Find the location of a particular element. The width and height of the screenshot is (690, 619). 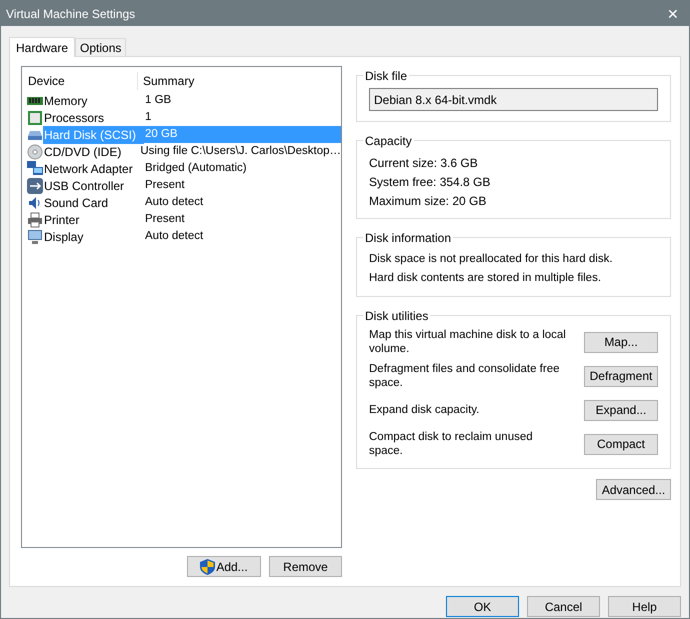

close-button: ✕ is located at coordinates (673, 13).